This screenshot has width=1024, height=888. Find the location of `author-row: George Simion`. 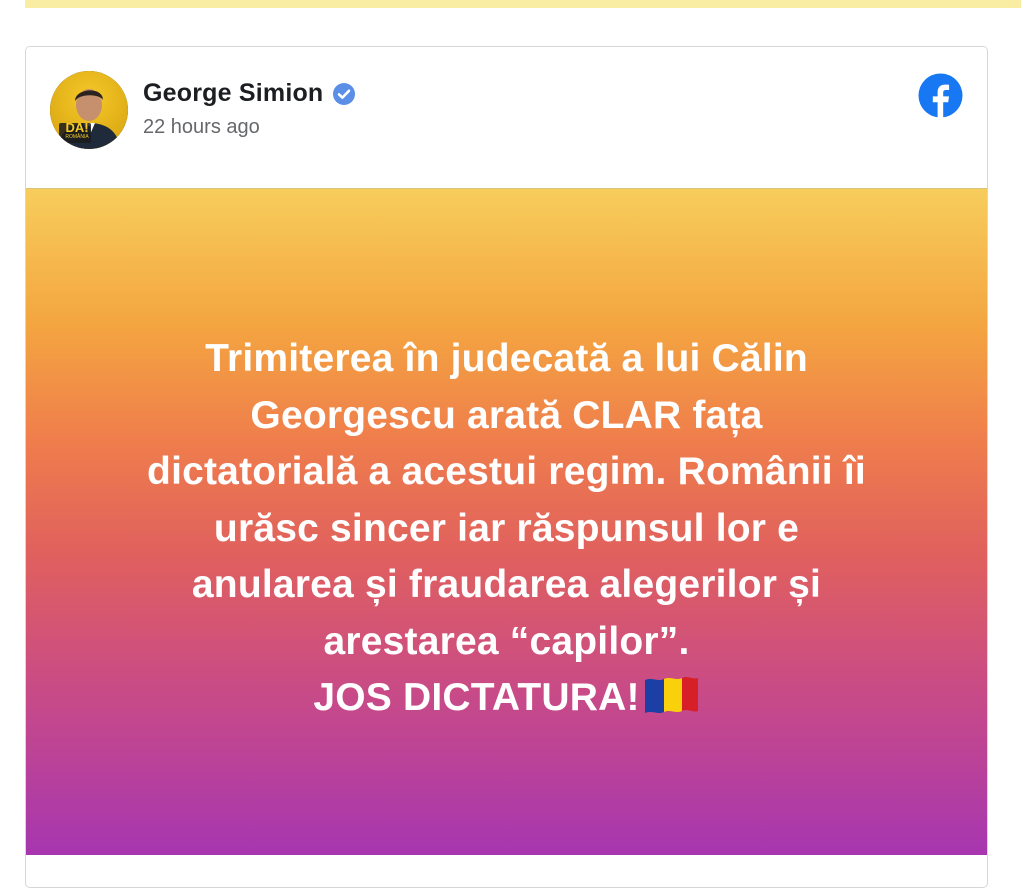

author-row: George Simion is located at coordinates (249, 93).